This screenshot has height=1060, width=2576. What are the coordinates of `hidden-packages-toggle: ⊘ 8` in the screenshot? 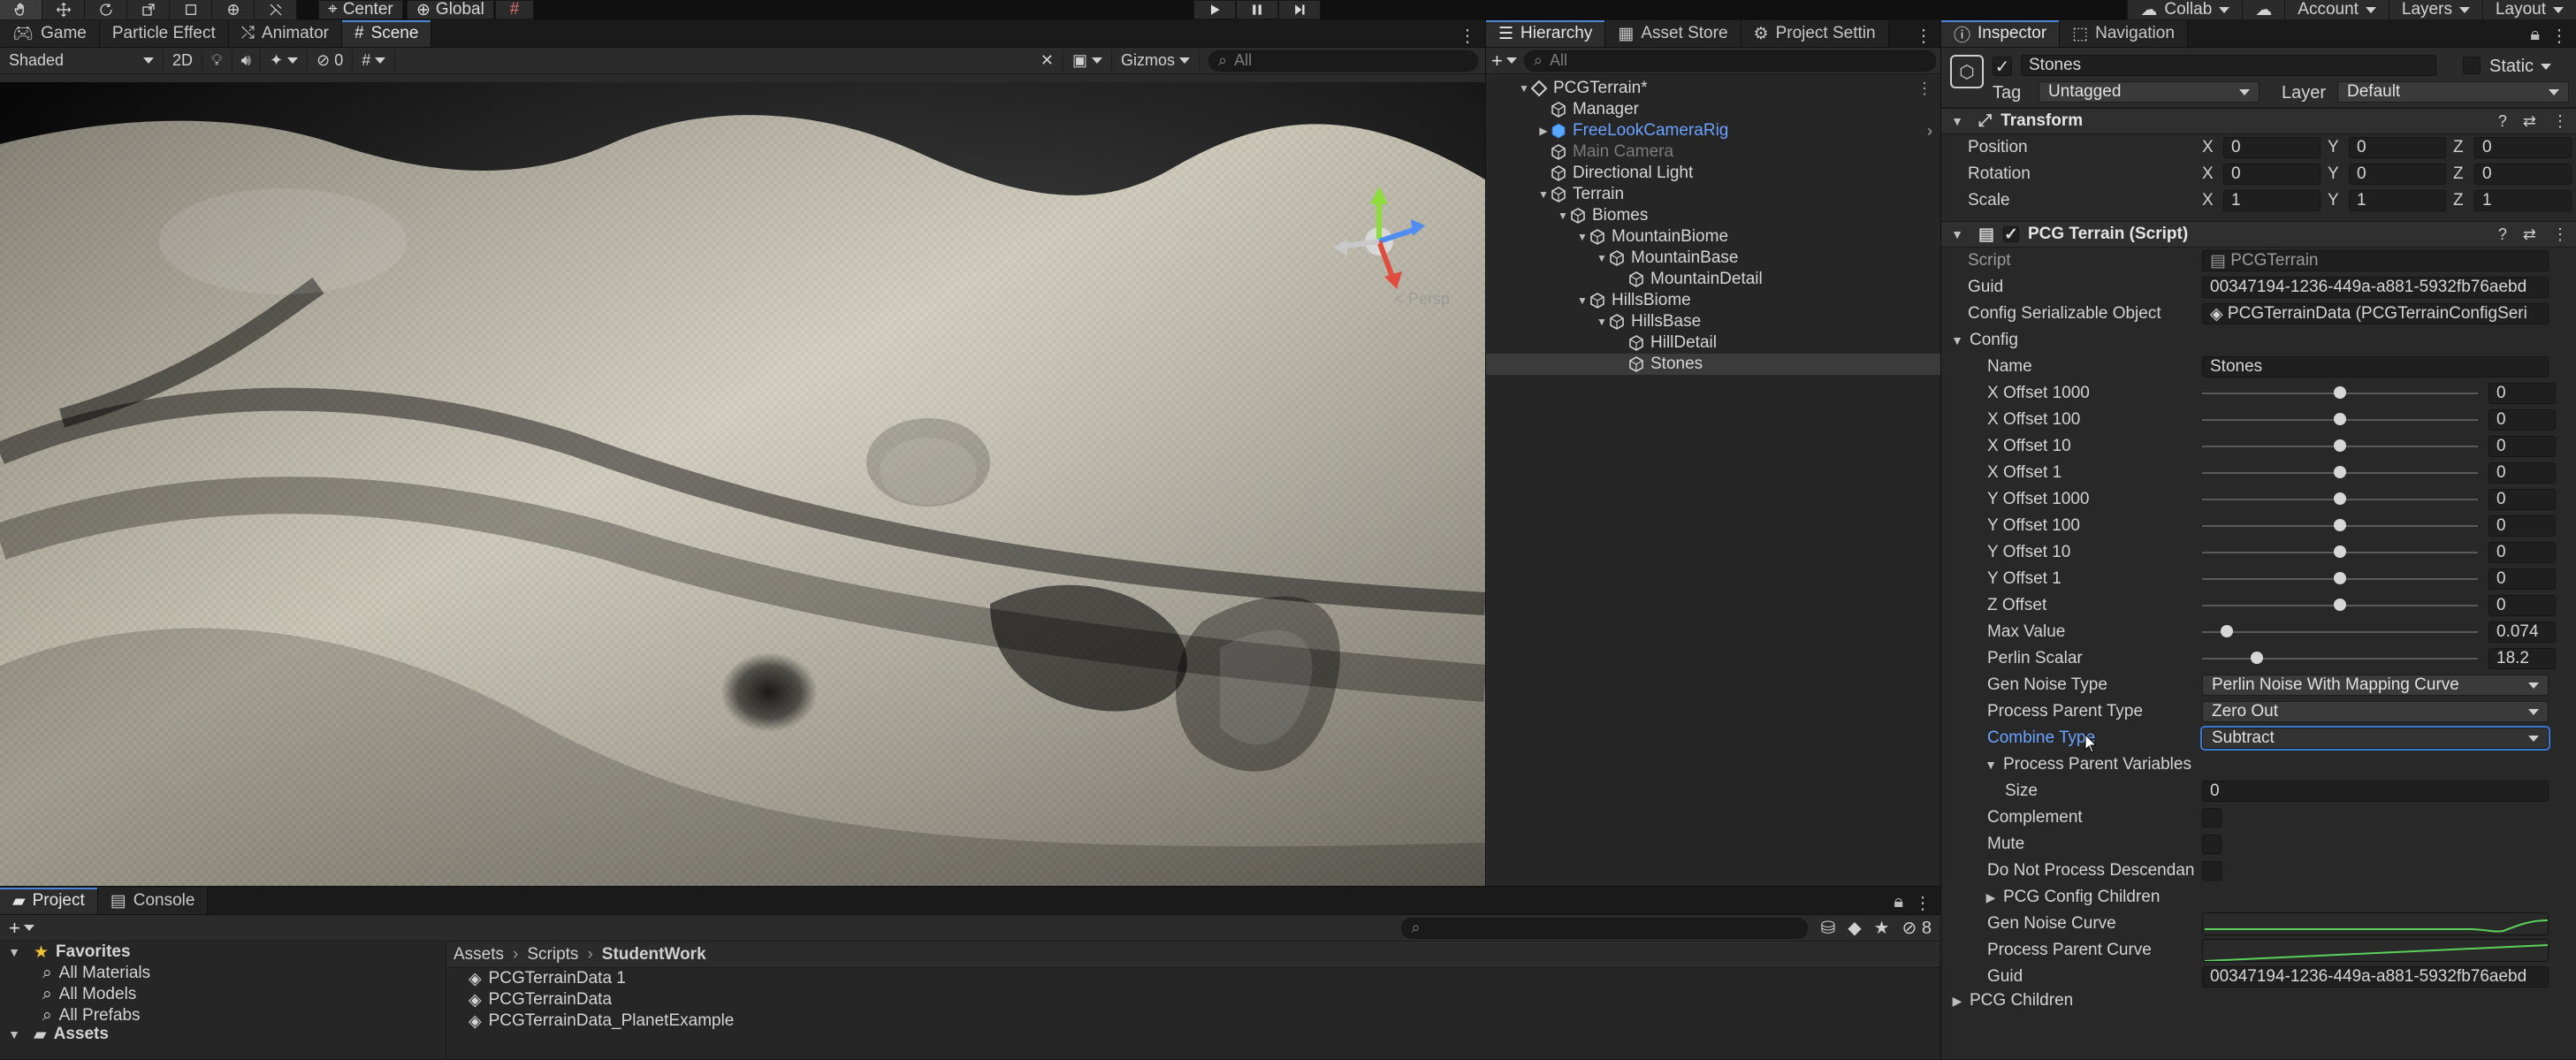 It's located at (1917, 928).